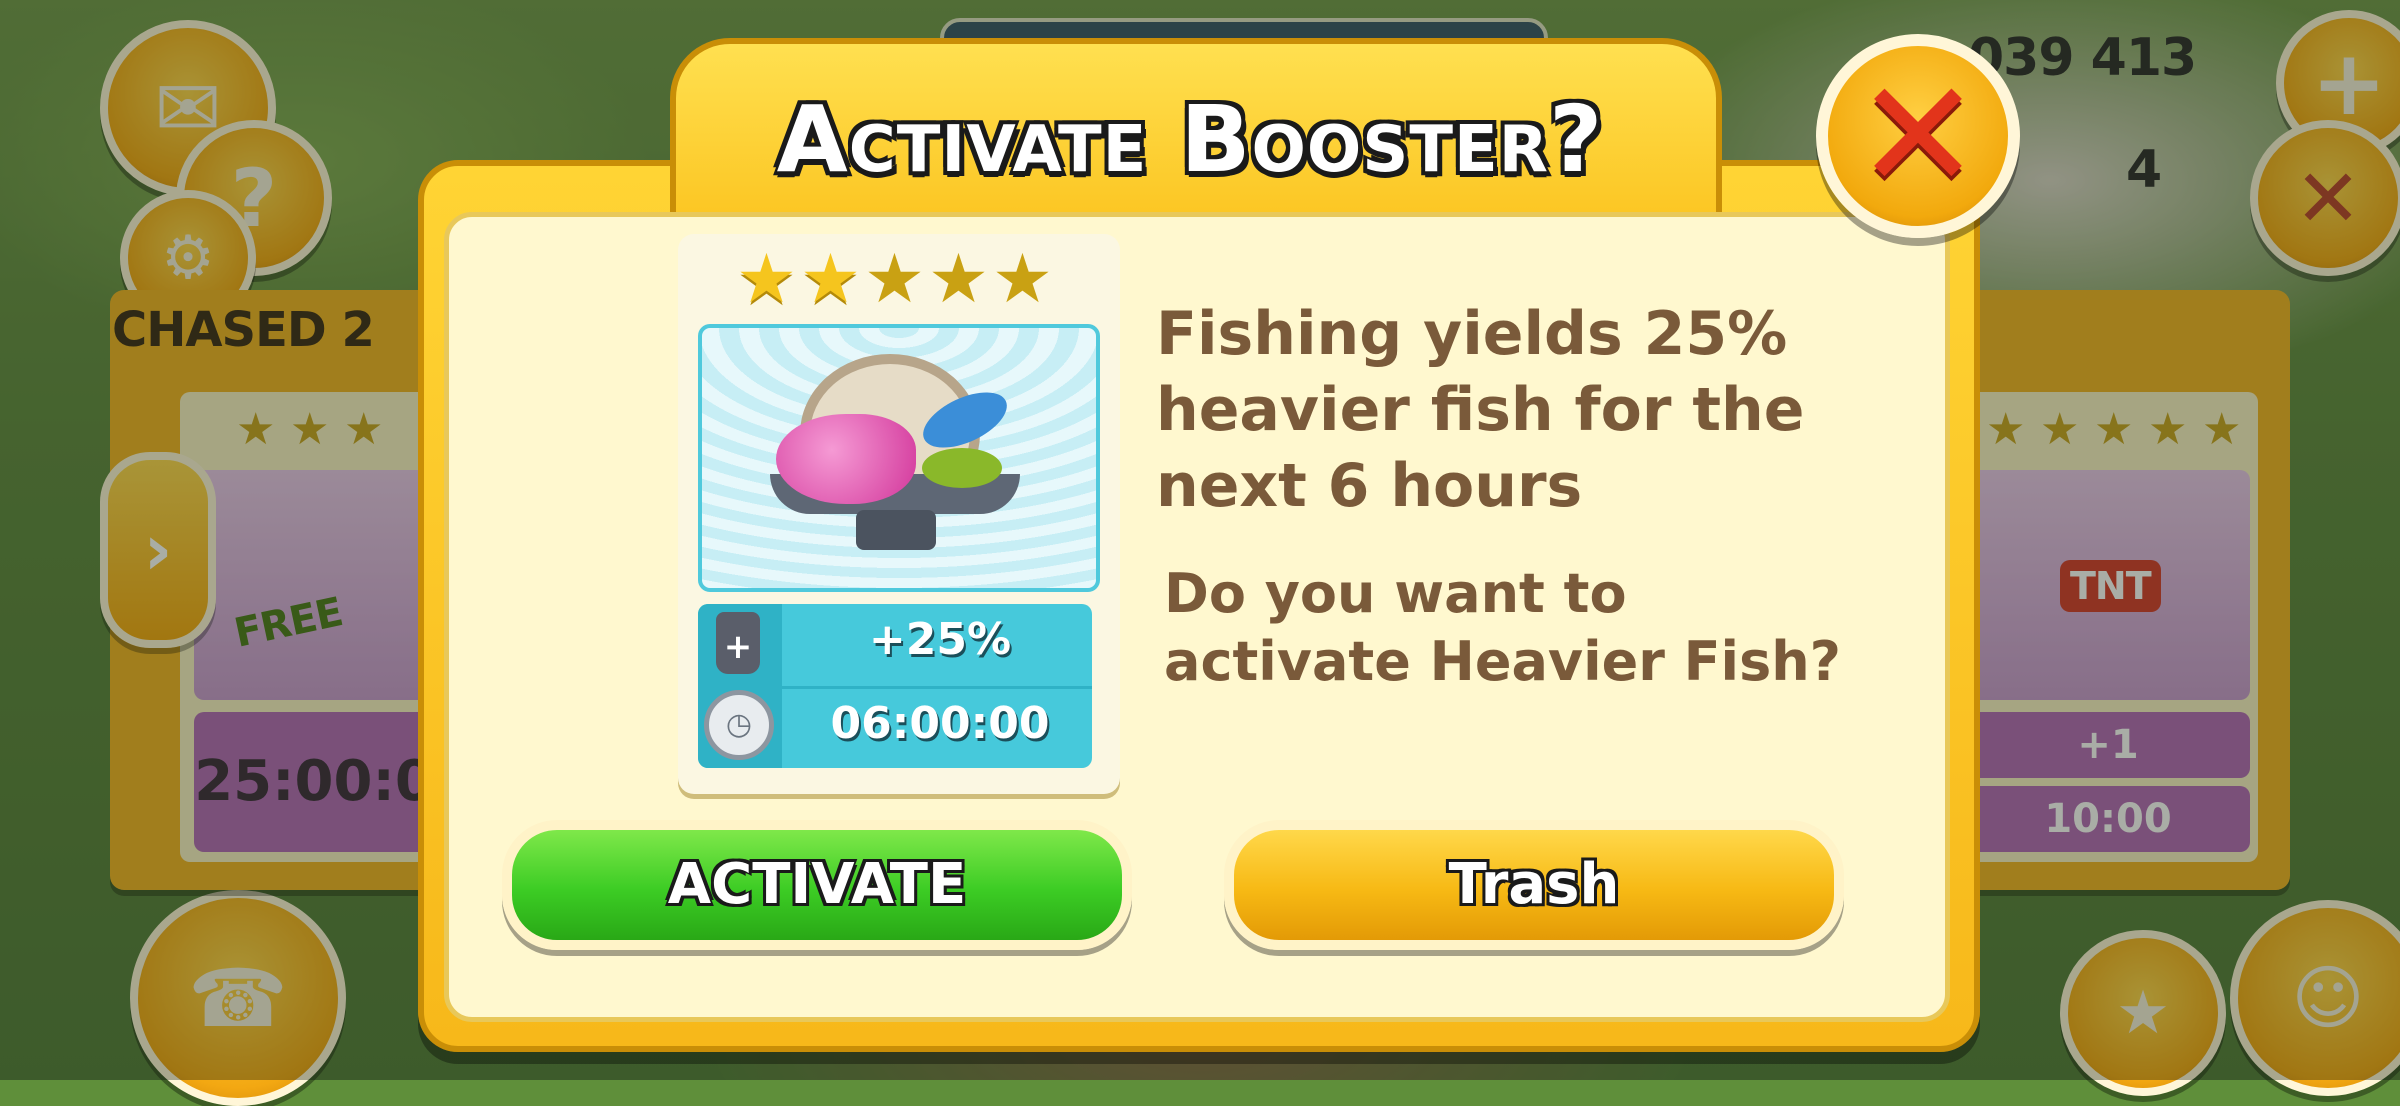 This screenshot has height=1106, width=2400. What do you see at coordinates (738, 643) in the screenshot?
I see `weight-icon: +` at bounding box center [738, 643].